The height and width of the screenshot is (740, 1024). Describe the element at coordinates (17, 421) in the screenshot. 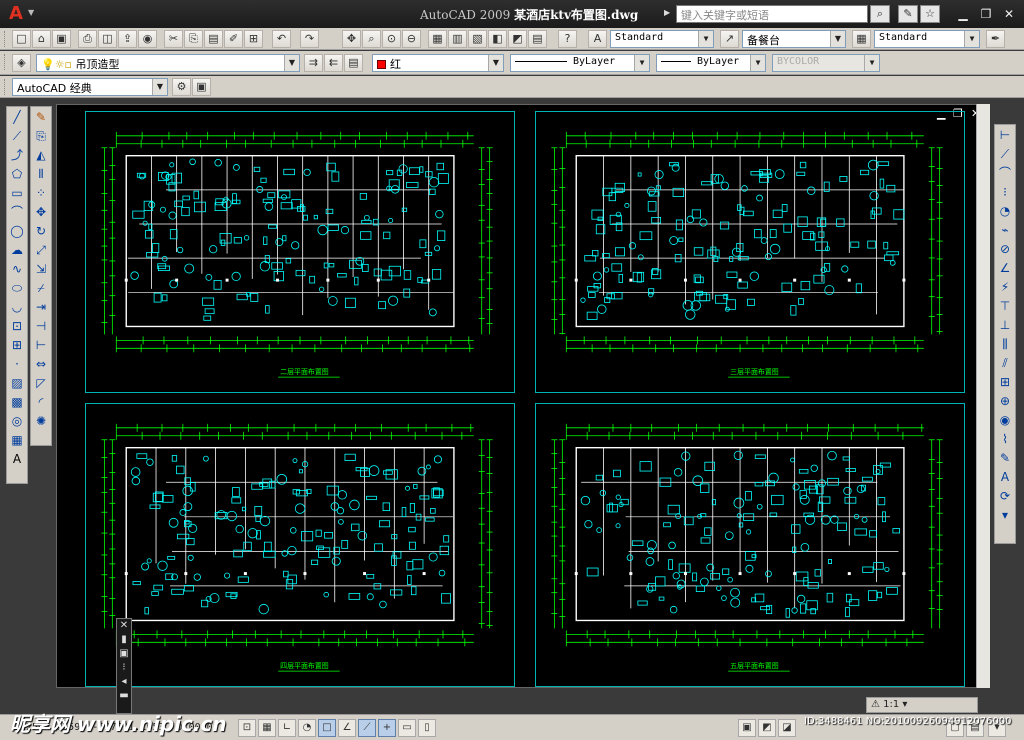

I see `region-icon: ◎` at that location.